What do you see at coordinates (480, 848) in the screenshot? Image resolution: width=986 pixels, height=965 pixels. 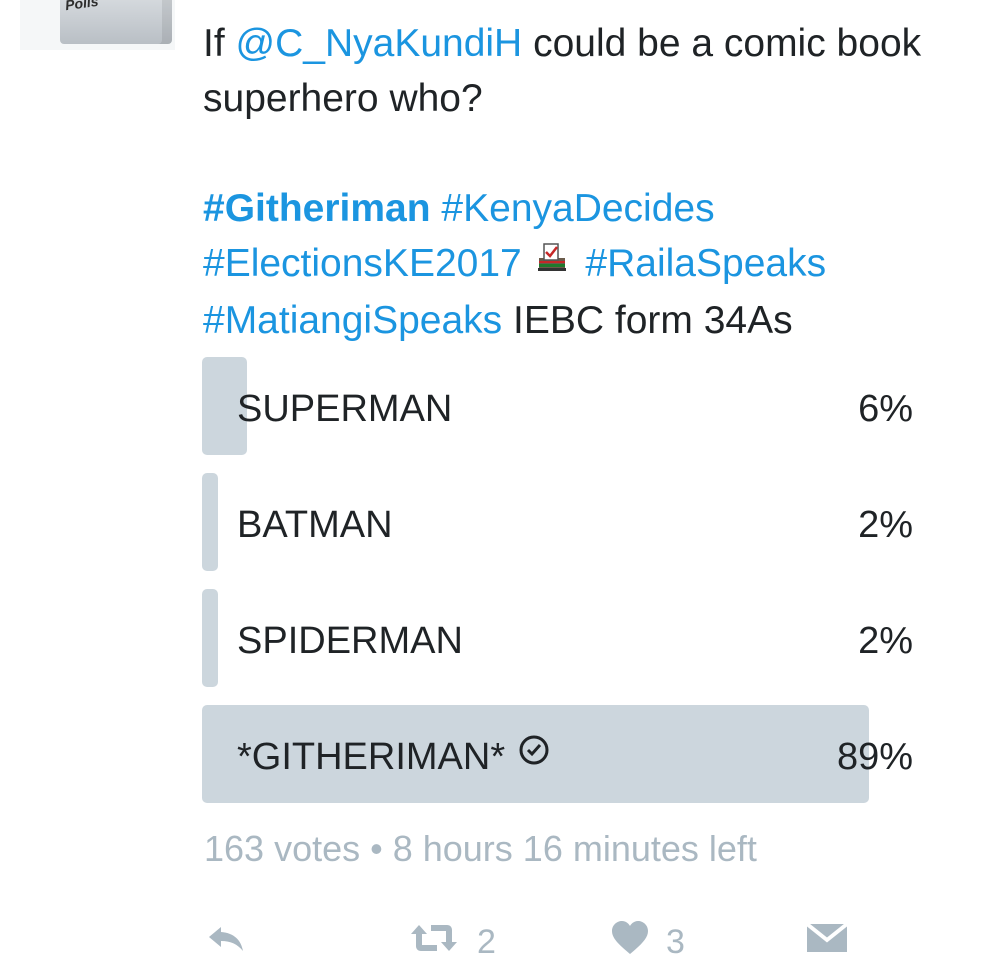 I see `poll-footer: 163 votes • 8 hours 16 minutes left` at bounding box center [480, 848].